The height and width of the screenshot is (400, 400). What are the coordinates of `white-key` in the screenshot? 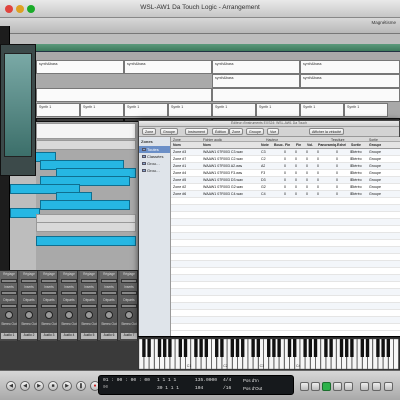 It's located at (396, 354).